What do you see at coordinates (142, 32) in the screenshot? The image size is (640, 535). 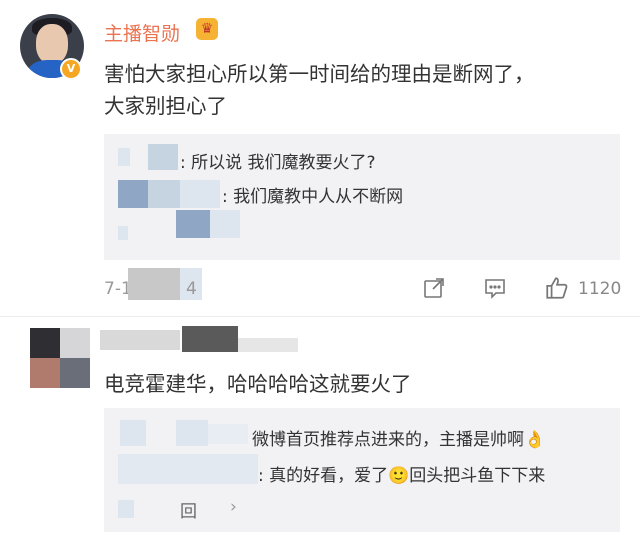 I see `username: 主播智勋` at bounding box center [142, 32].